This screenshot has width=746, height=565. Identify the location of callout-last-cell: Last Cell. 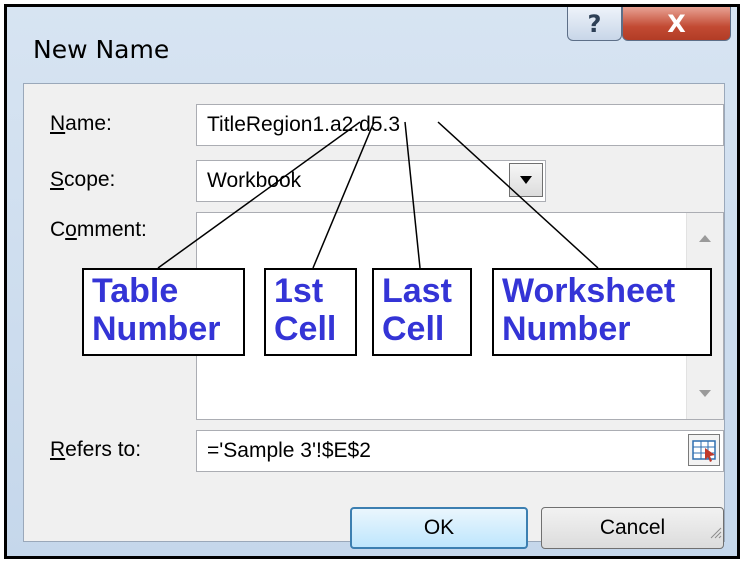
(422, 312).